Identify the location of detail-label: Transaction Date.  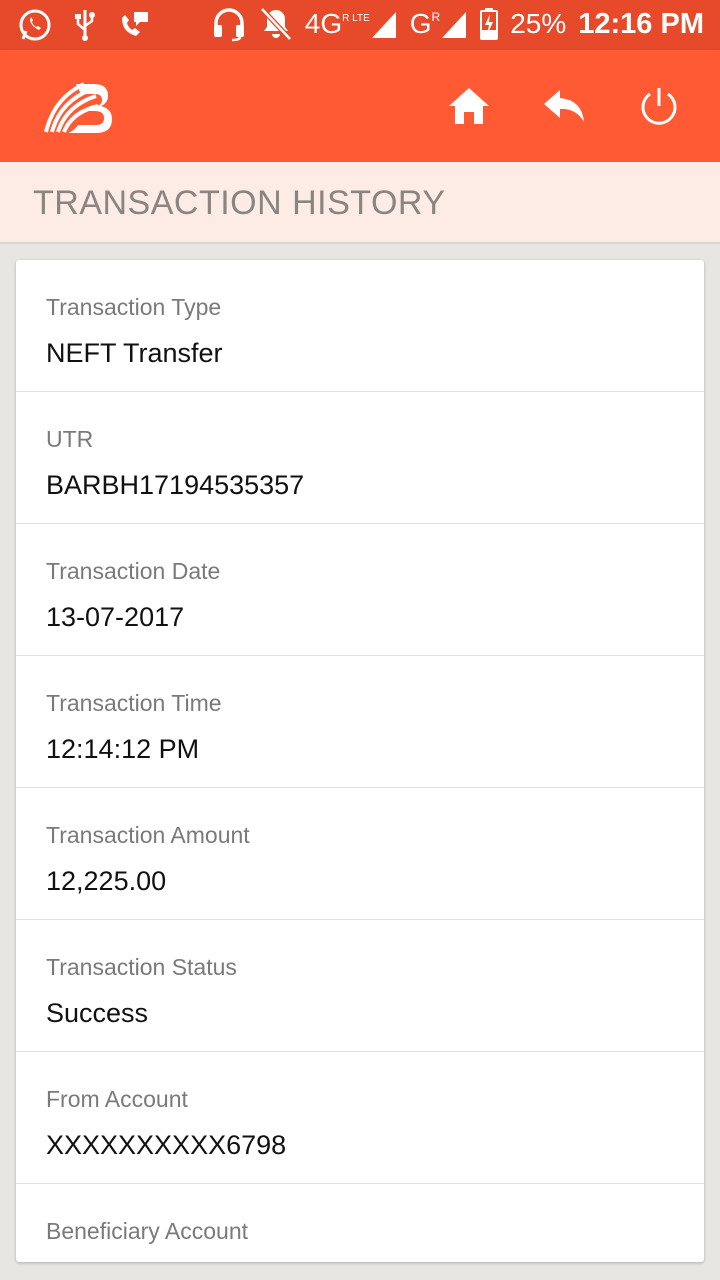
(133, 571).